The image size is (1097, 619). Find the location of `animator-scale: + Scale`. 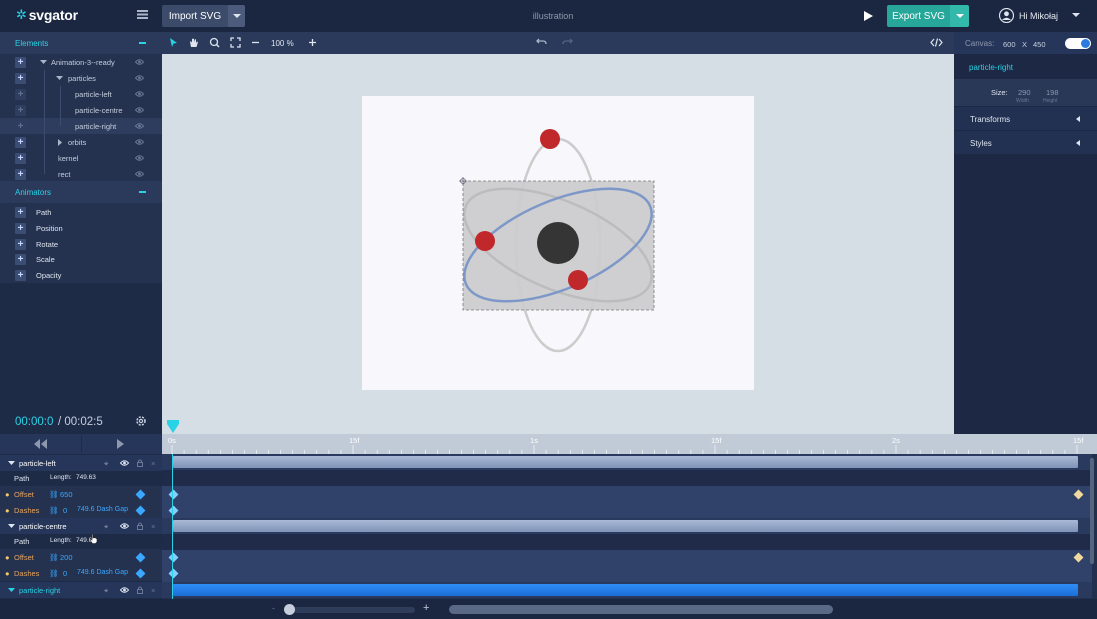

animator-scale: + Scale is located at coordinates (81, 259).